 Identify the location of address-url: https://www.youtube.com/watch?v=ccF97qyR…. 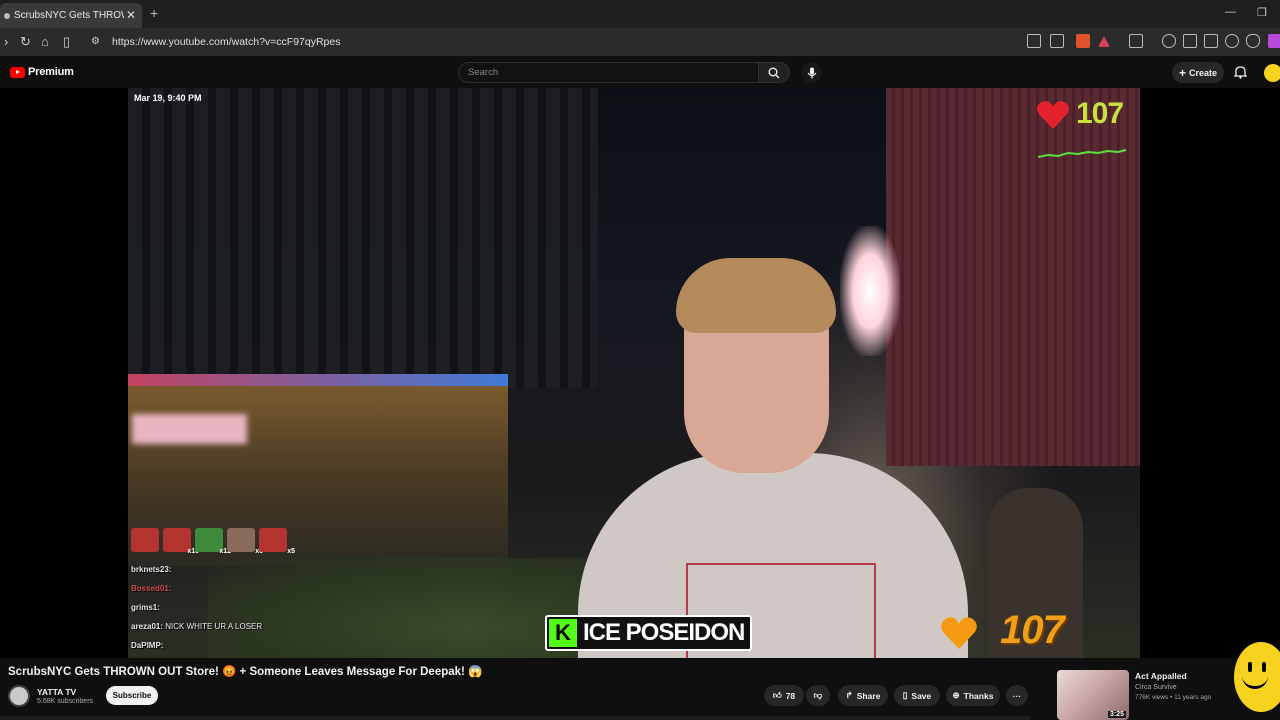
(226, 42).